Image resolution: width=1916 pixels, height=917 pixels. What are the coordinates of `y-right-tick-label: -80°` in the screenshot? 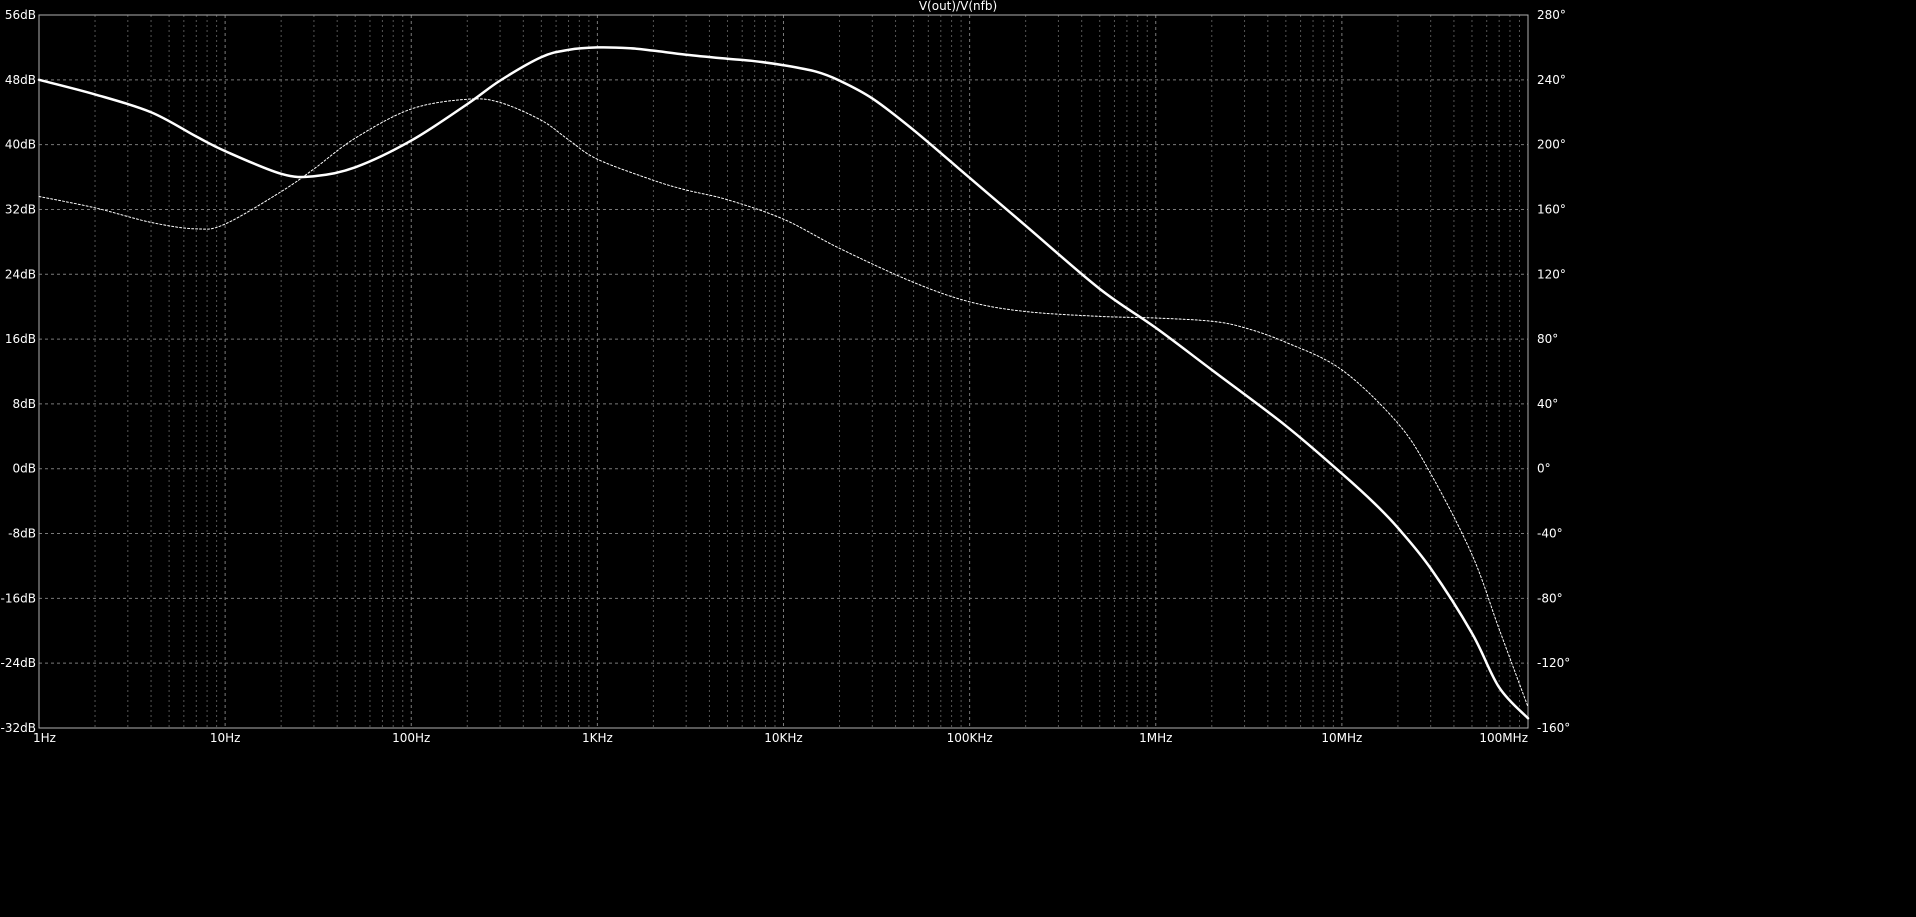 It's located at (1550, 598).